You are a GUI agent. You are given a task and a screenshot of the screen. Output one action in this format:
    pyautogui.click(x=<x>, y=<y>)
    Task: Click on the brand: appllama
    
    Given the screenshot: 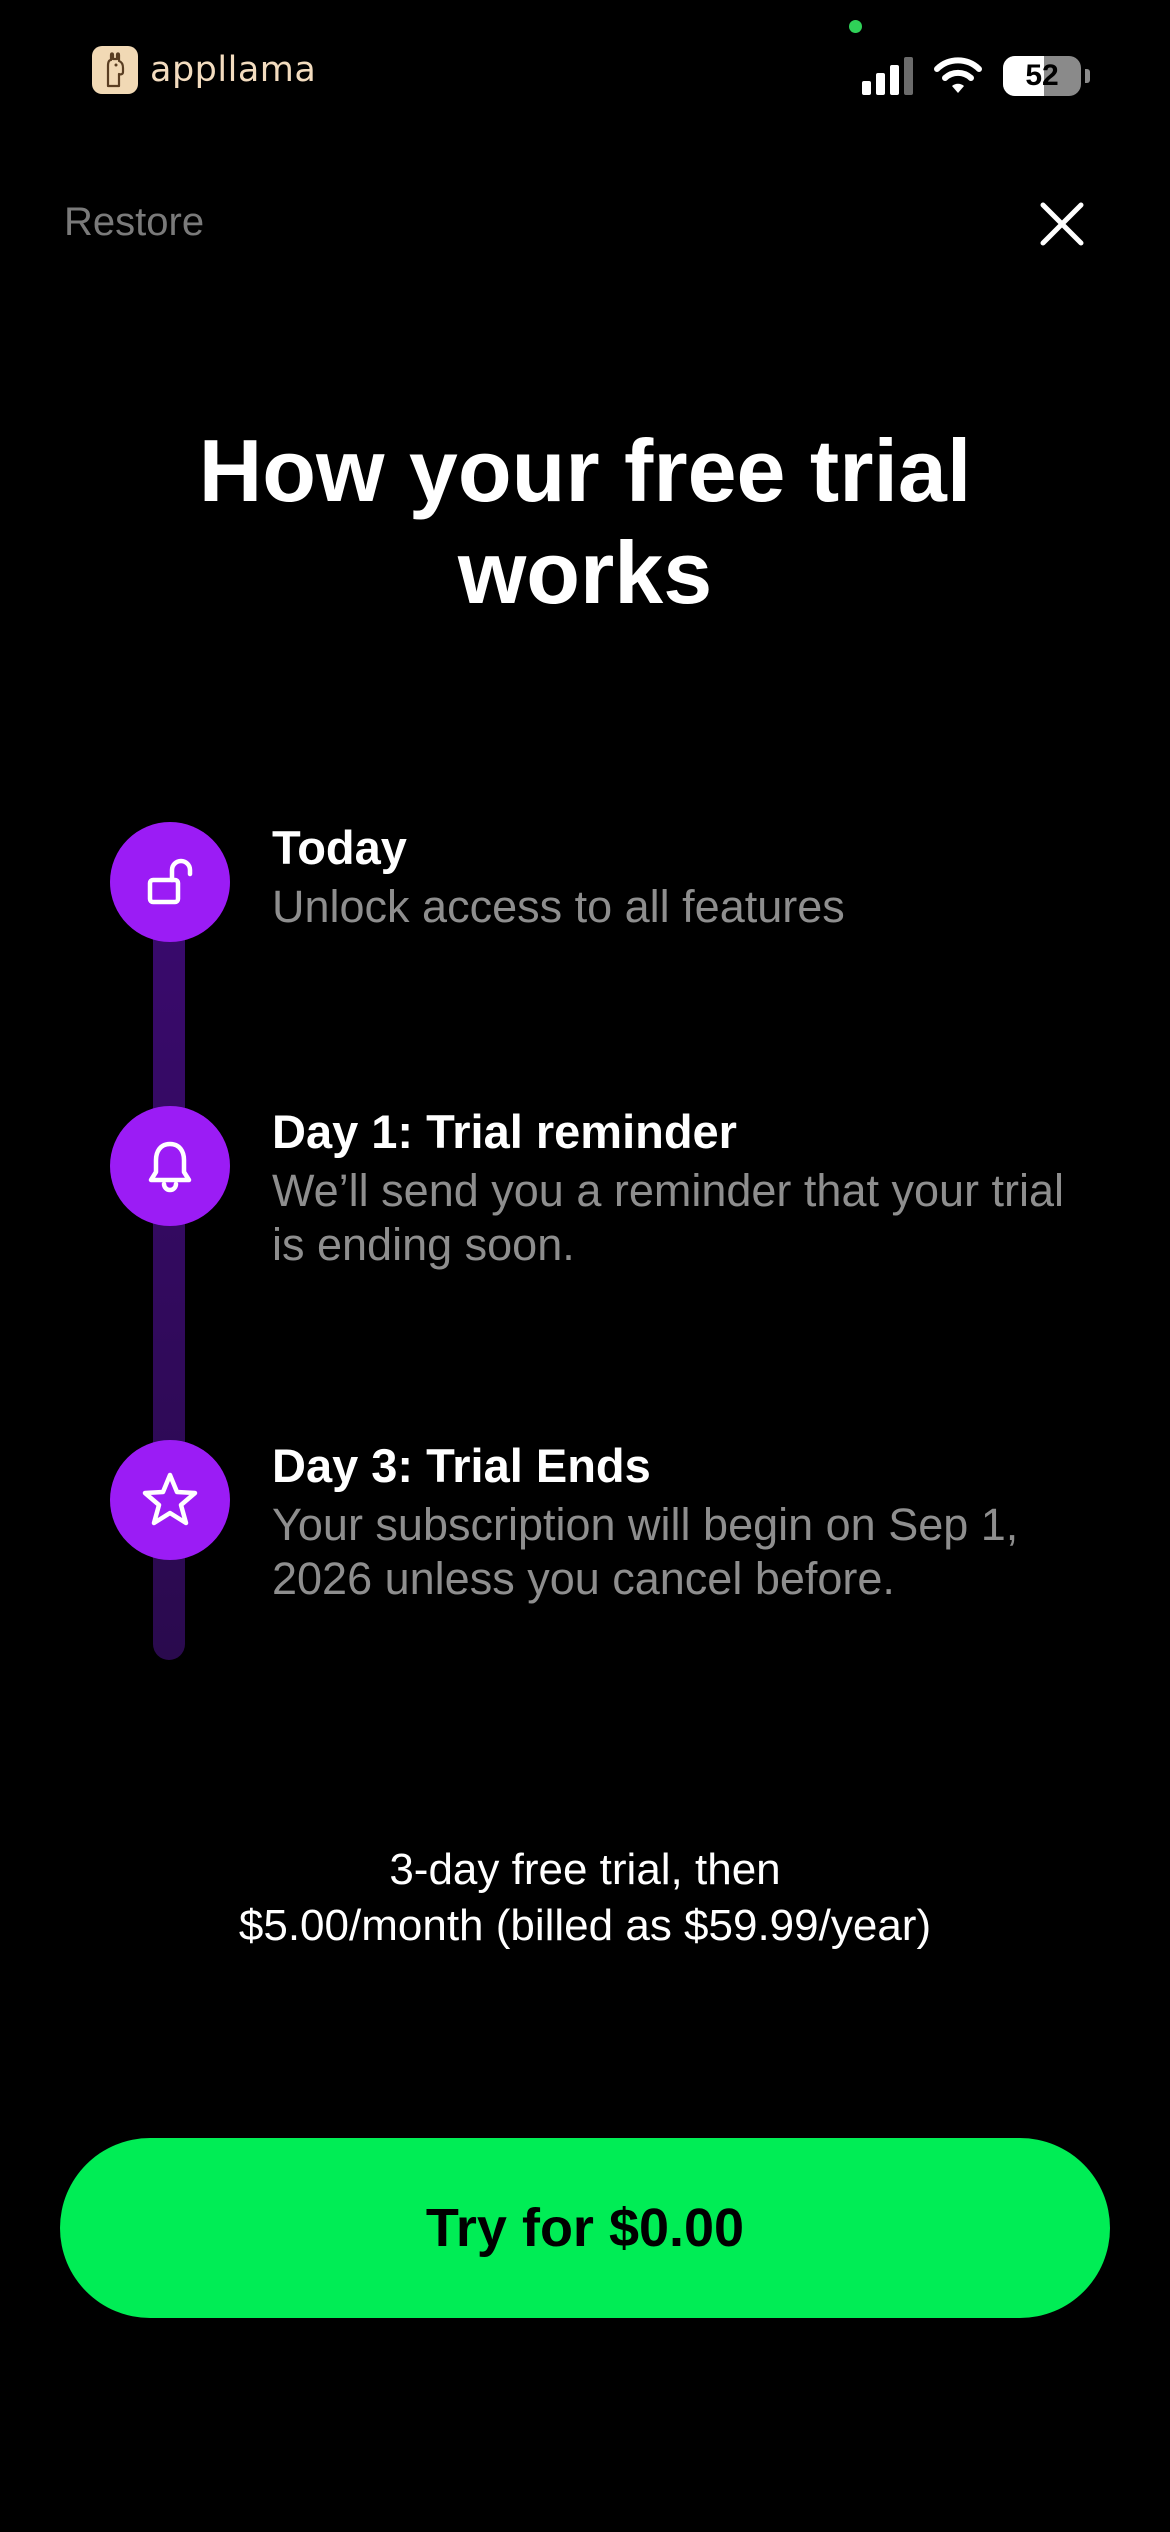 What is the action you would take?
    pyautogui.click(x=204, y=70)
    